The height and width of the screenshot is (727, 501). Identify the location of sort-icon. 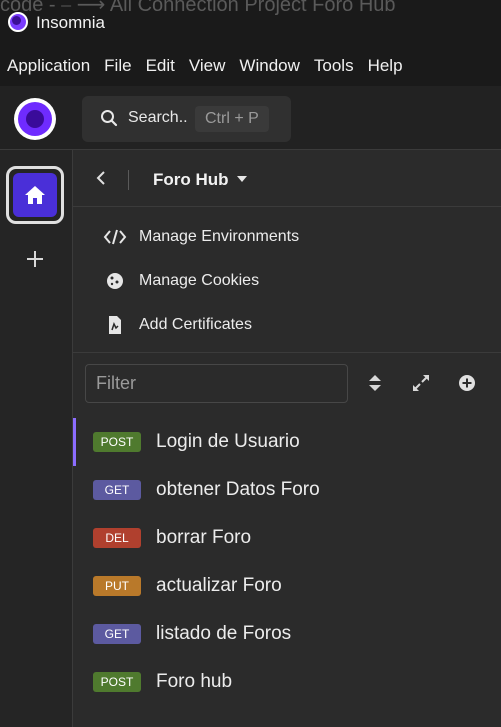
(375, 383).